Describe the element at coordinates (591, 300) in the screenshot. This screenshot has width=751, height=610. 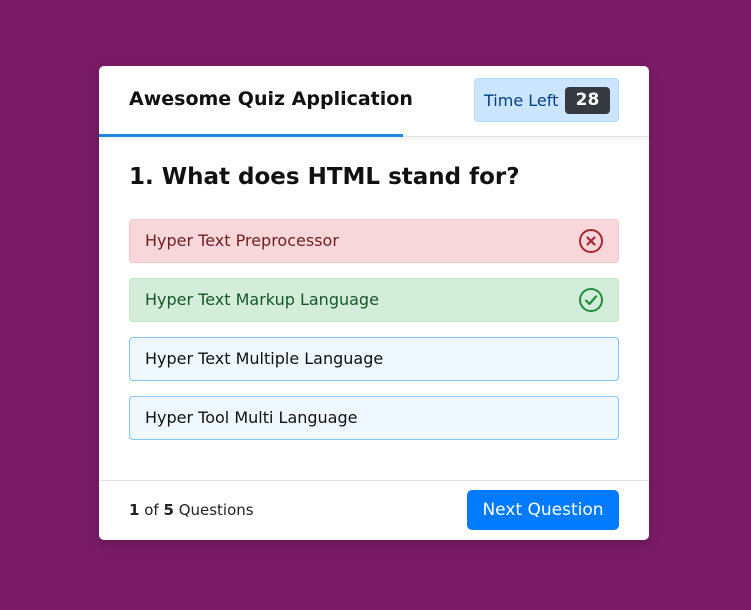
I see `check-circle-icon` at that location.